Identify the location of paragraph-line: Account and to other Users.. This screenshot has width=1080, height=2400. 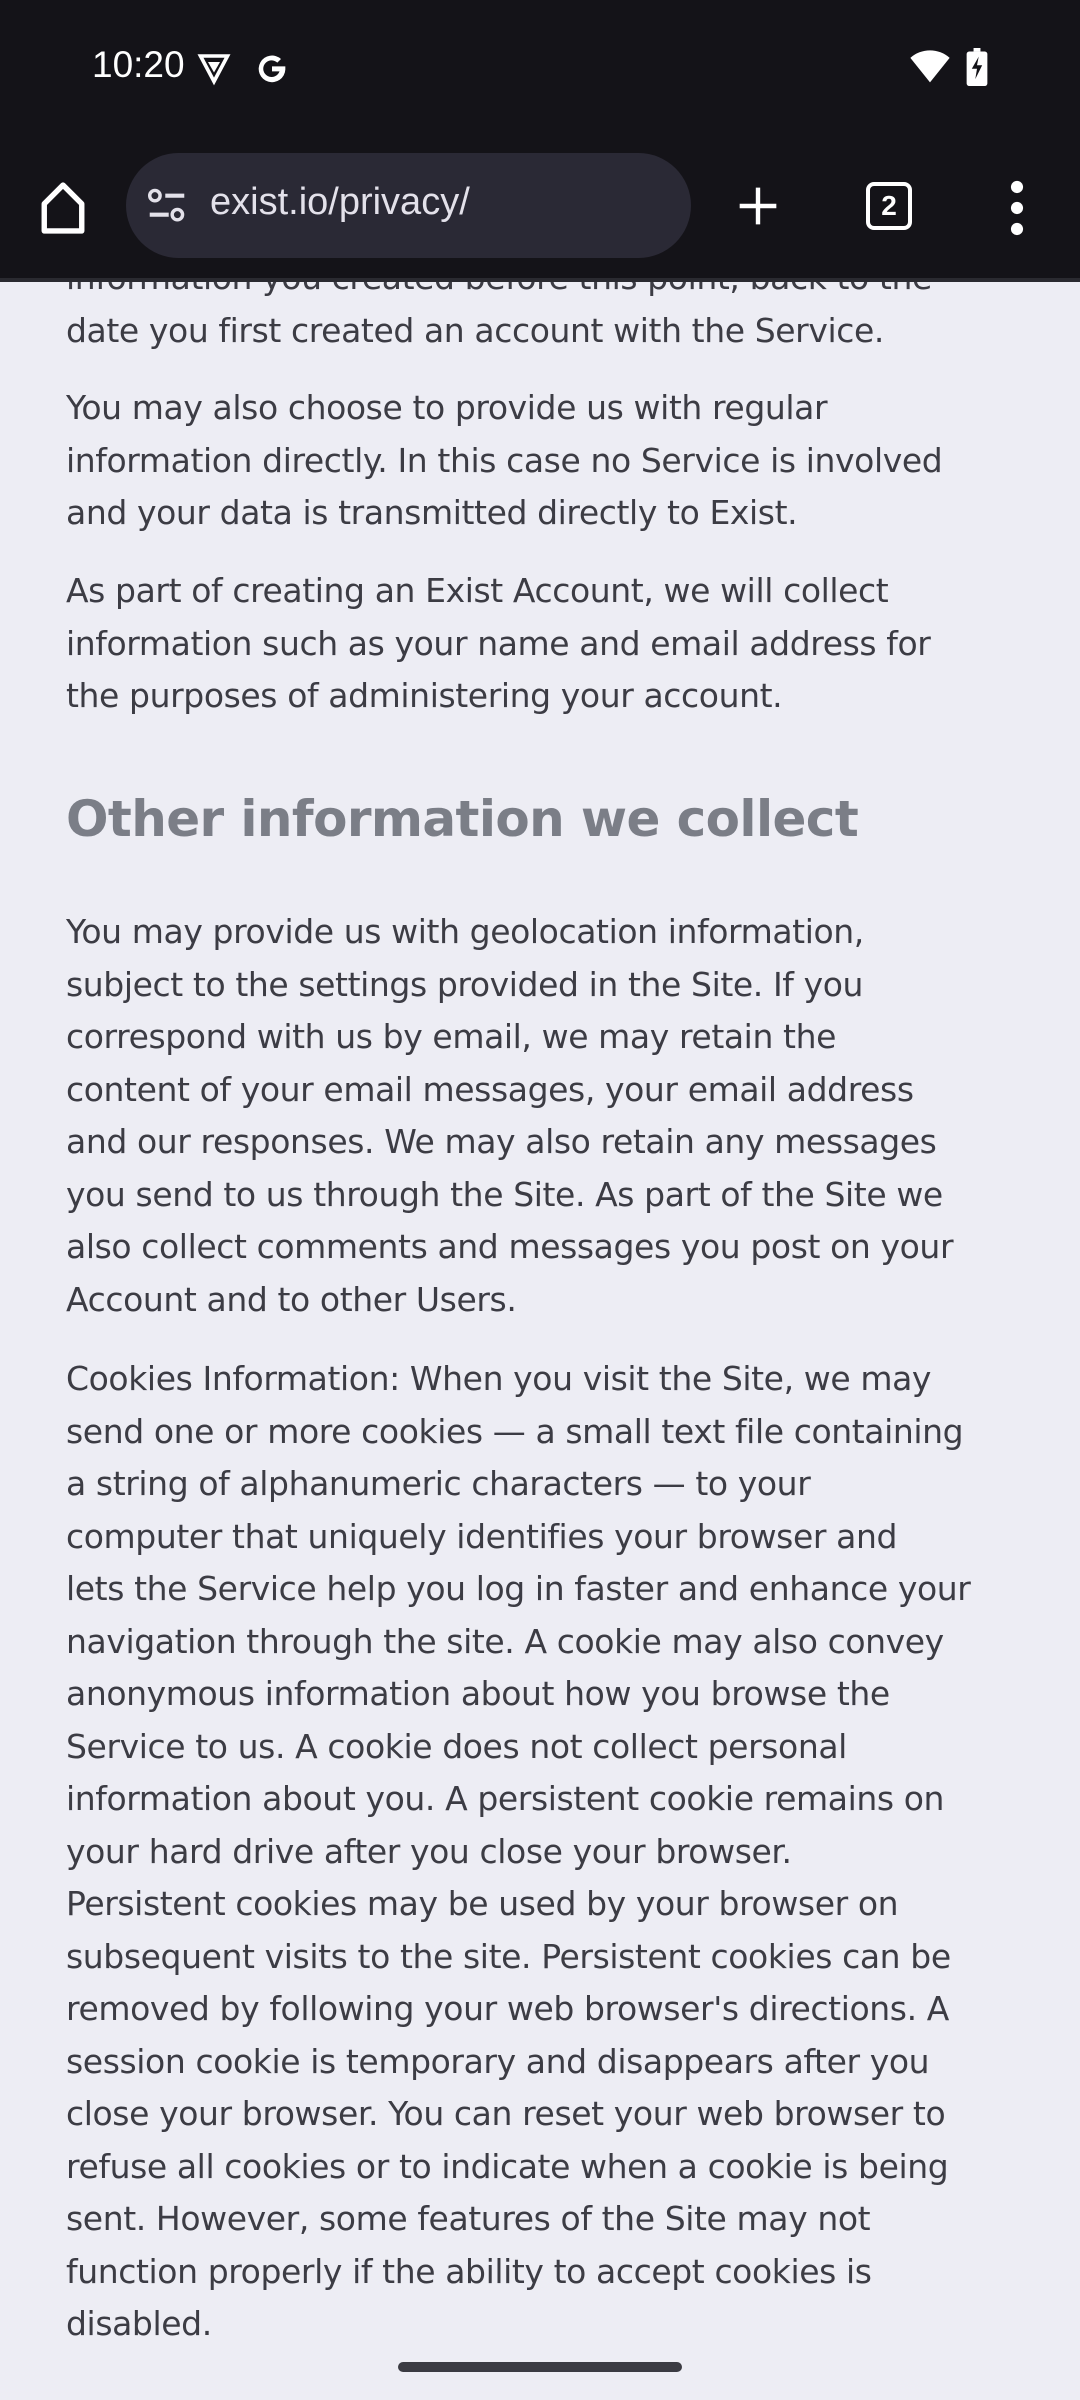
(291, 1299).